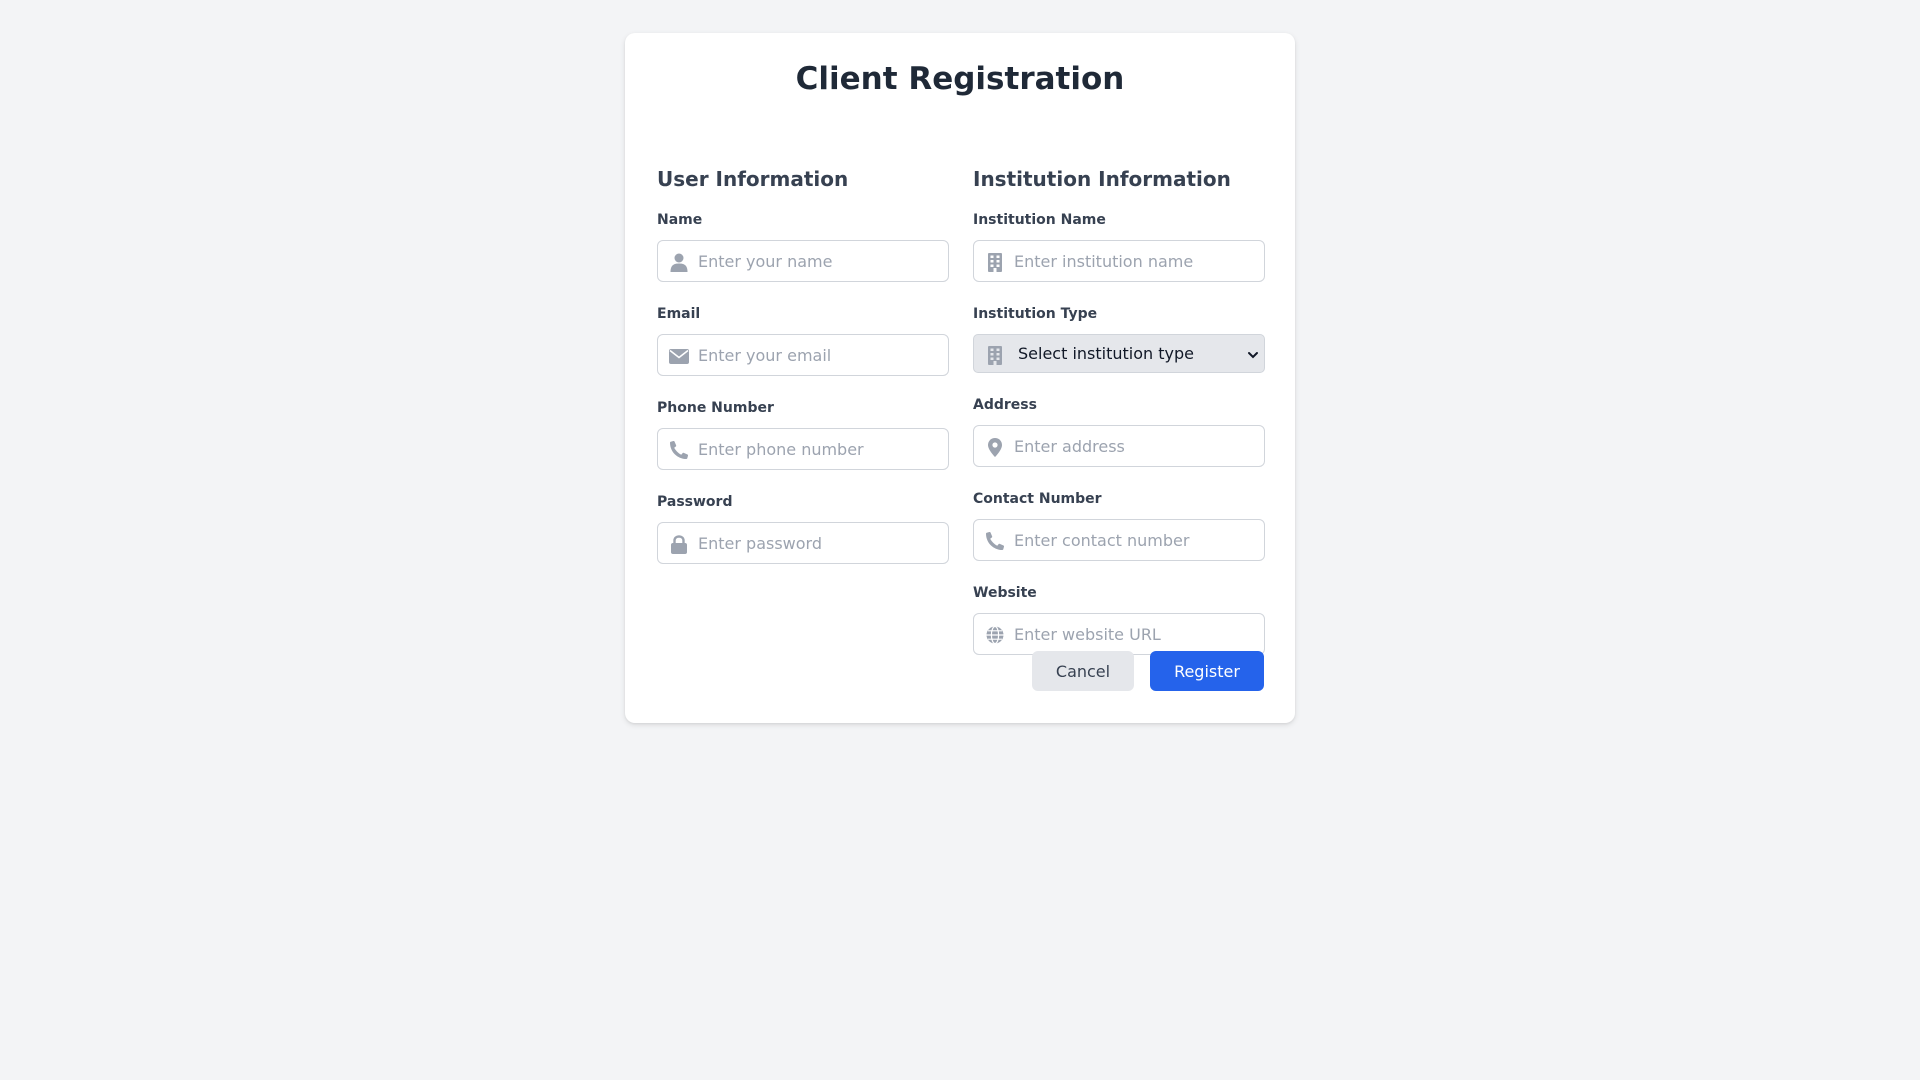 Image resolution: width=1920 pixels, height=1080 pixels. Describe the element at coordinates (715, 408) in the screenshot. I see `phone-label: Phone Number` at that location.